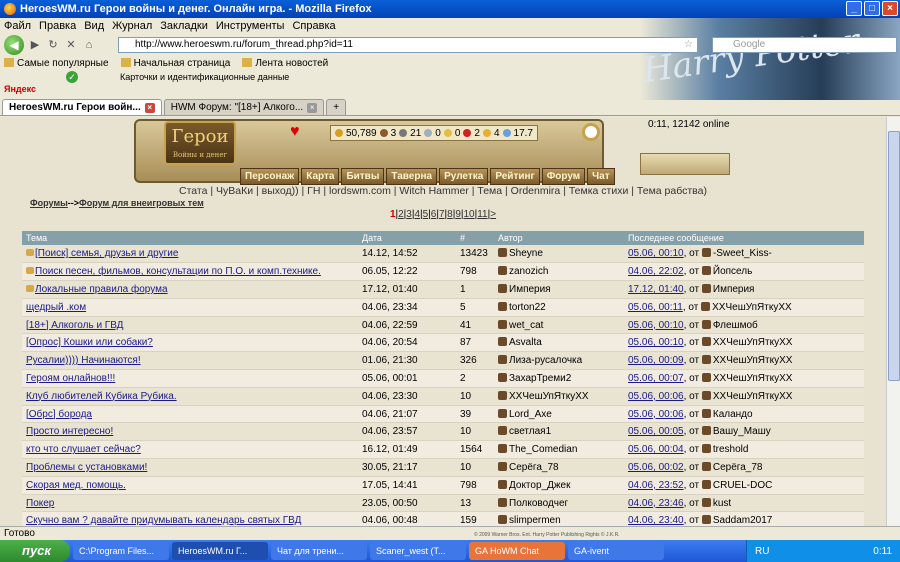  What do you see at coordinates (89, 45) in the screenshot?
I see `home-icon: ⌂` at bounding box center [89, 45].